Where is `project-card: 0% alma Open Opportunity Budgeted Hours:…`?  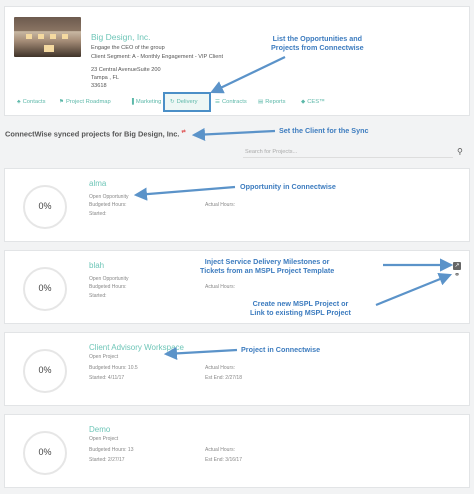
project-card: 0% alma Open Opportunity Budgeted Hours:… is located at coordinates (237, 205).